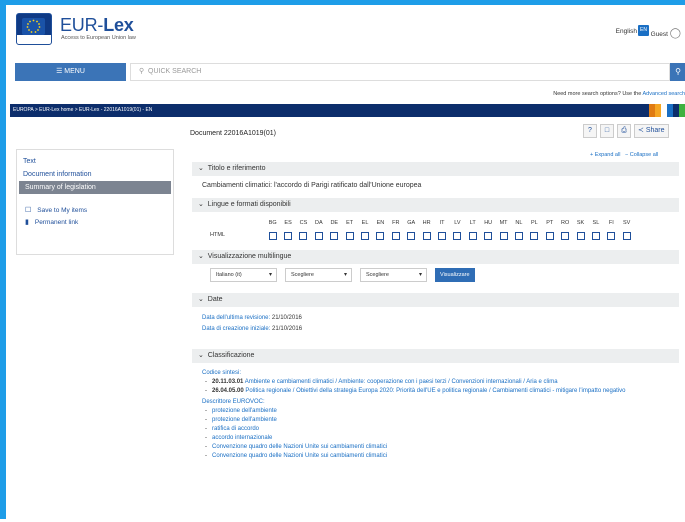 This screenshot has width=685, height=522. Describe the element at coordinates (564, 223) in the screenshot. I see `language-code: RO` at that location.